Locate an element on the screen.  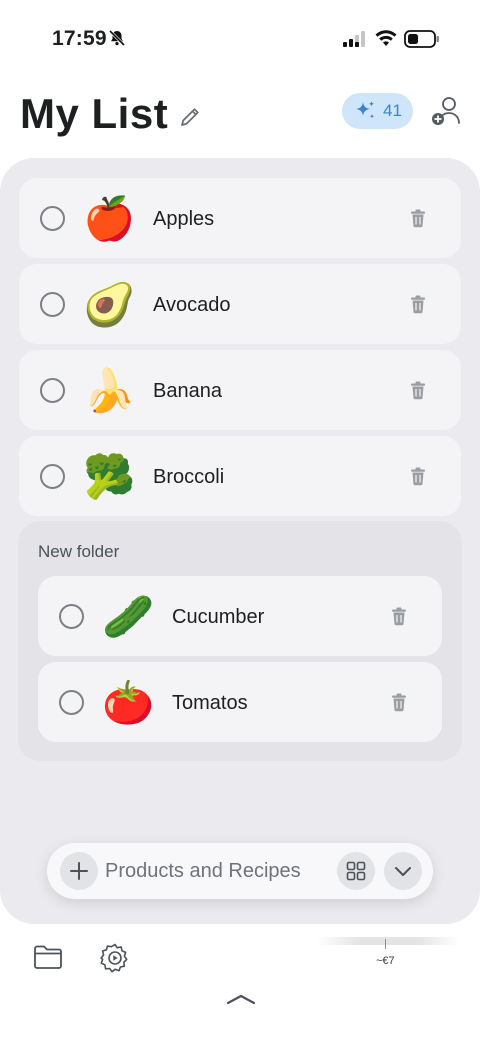
item-image: 🍌 is located at coordinates (109, 390).